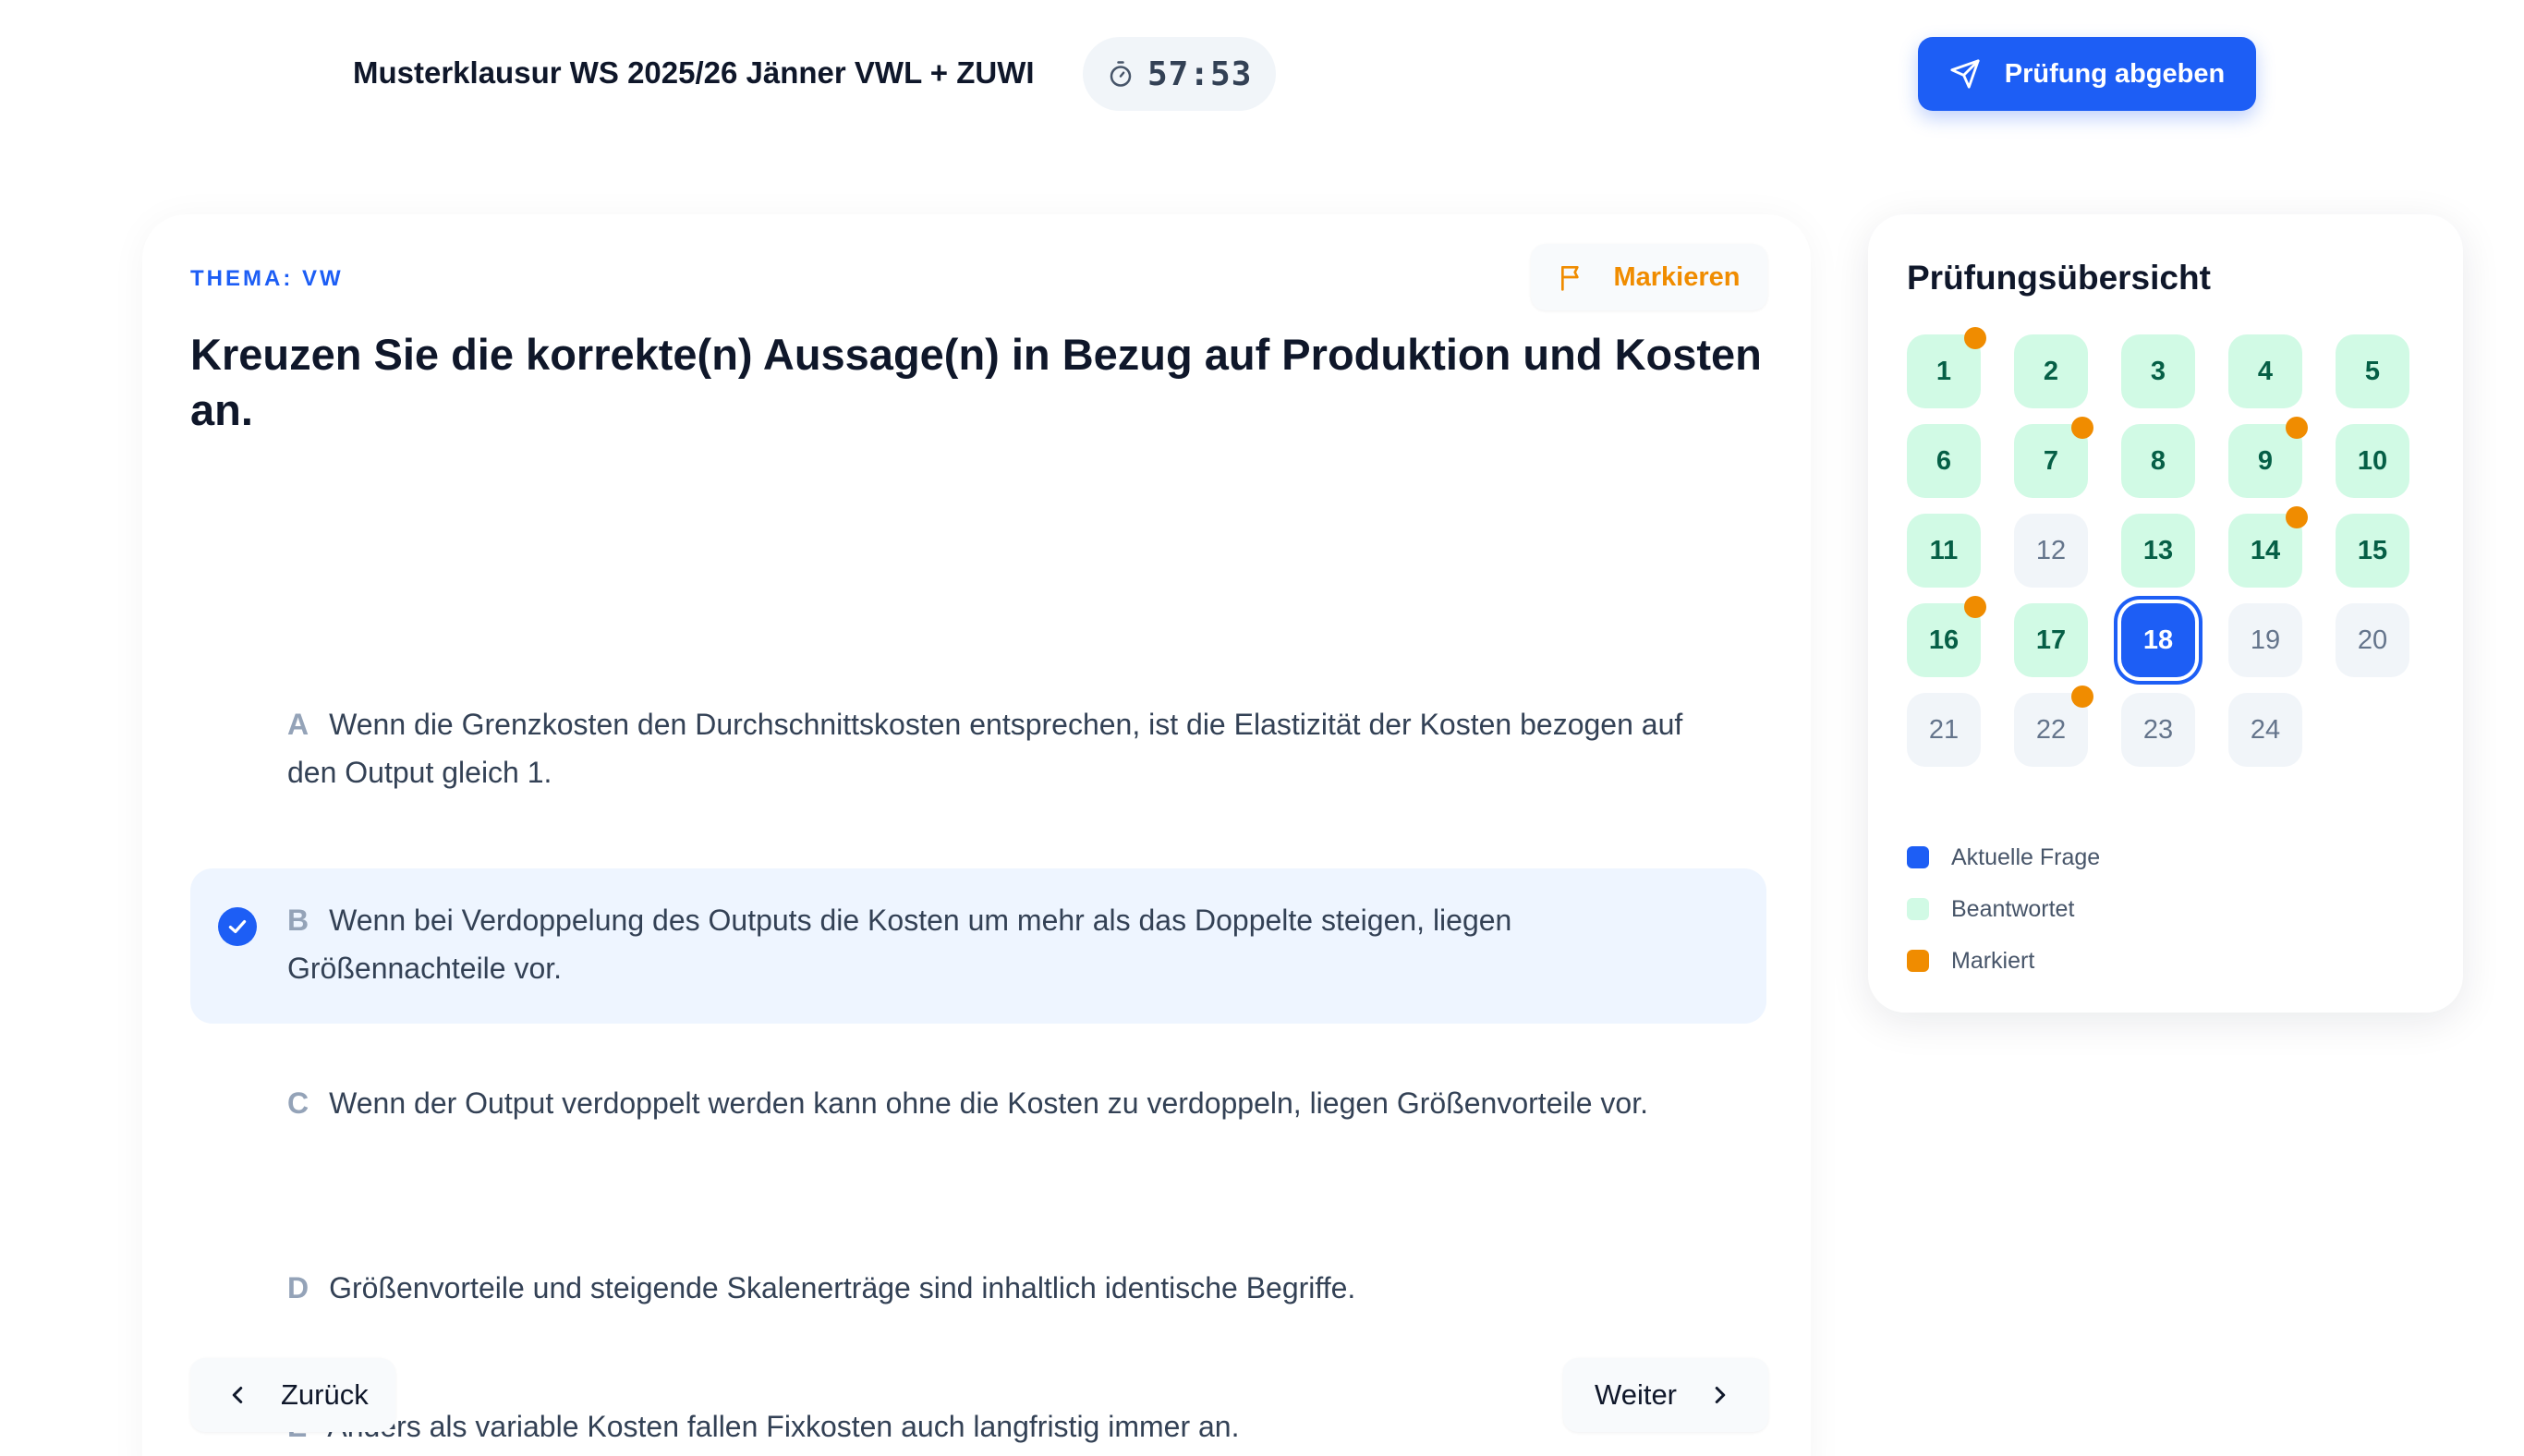 This screenshot has width=2524, height=1456. What do you see at coordinates (2115, 73) in the screenshot?
I see `submit-exam-label: Prüfung abgeben` at bounding box center [2115, 73].